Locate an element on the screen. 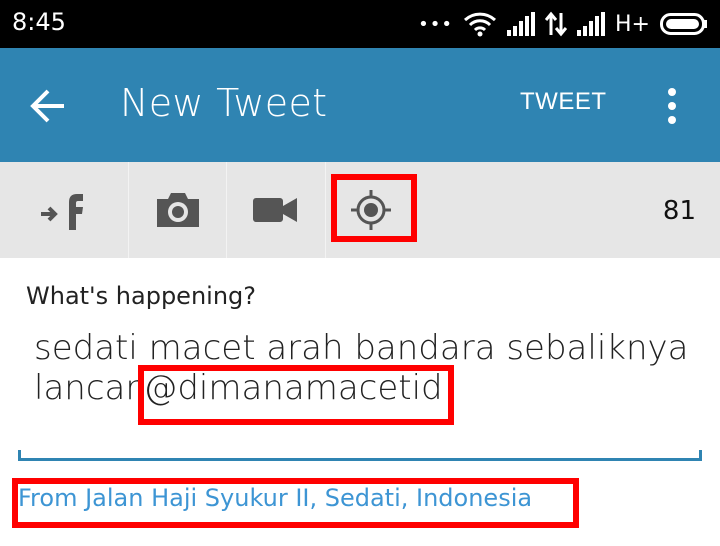 This screenshot has width=720, height=546. overflow-menu-button is located at coordinates (672, 106).